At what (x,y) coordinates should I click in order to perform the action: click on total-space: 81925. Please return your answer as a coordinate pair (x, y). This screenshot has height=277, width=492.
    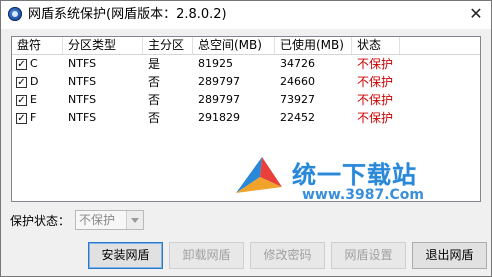
    Looking at the image, I should click on (215, 63).